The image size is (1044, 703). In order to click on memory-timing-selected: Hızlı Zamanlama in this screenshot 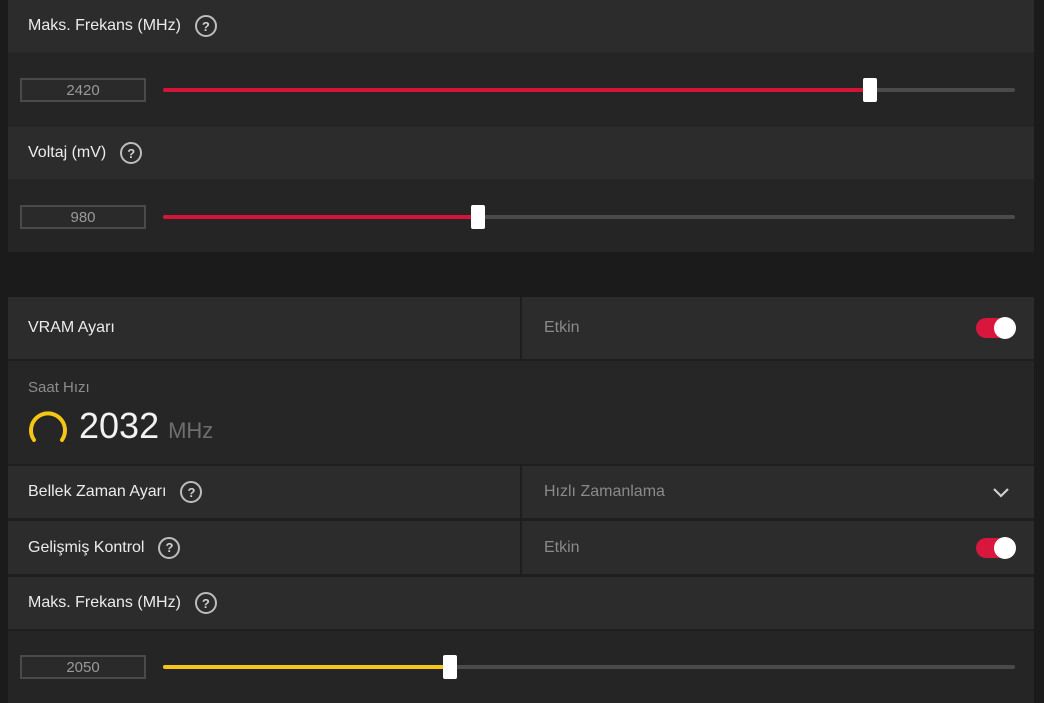, I will do `click(604, 491)`.